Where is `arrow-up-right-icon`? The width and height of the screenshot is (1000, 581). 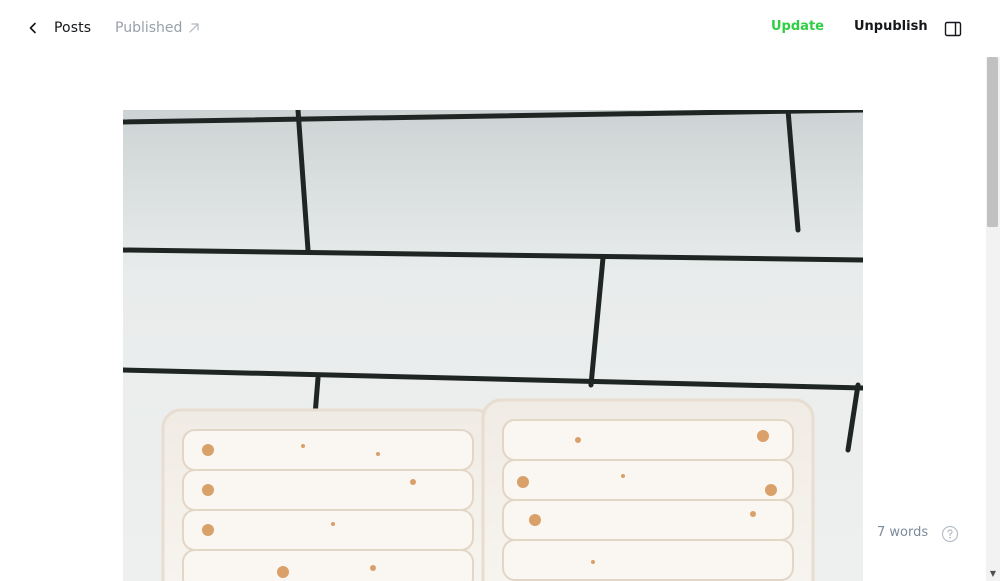
arrow-up-right-icon is located at coordinates (194, 28).